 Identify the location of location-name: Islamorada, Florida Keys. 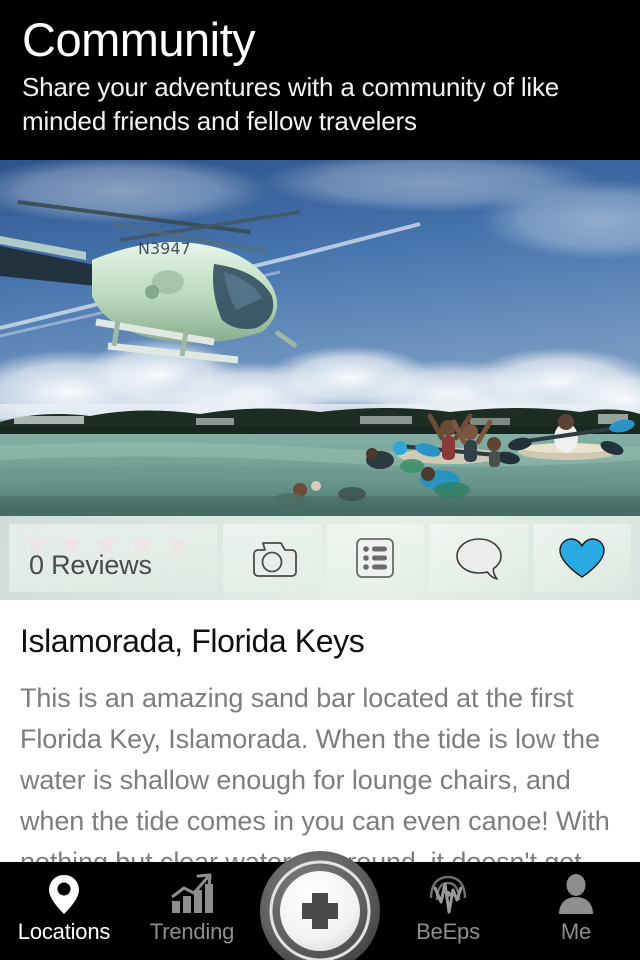
(192, 641).